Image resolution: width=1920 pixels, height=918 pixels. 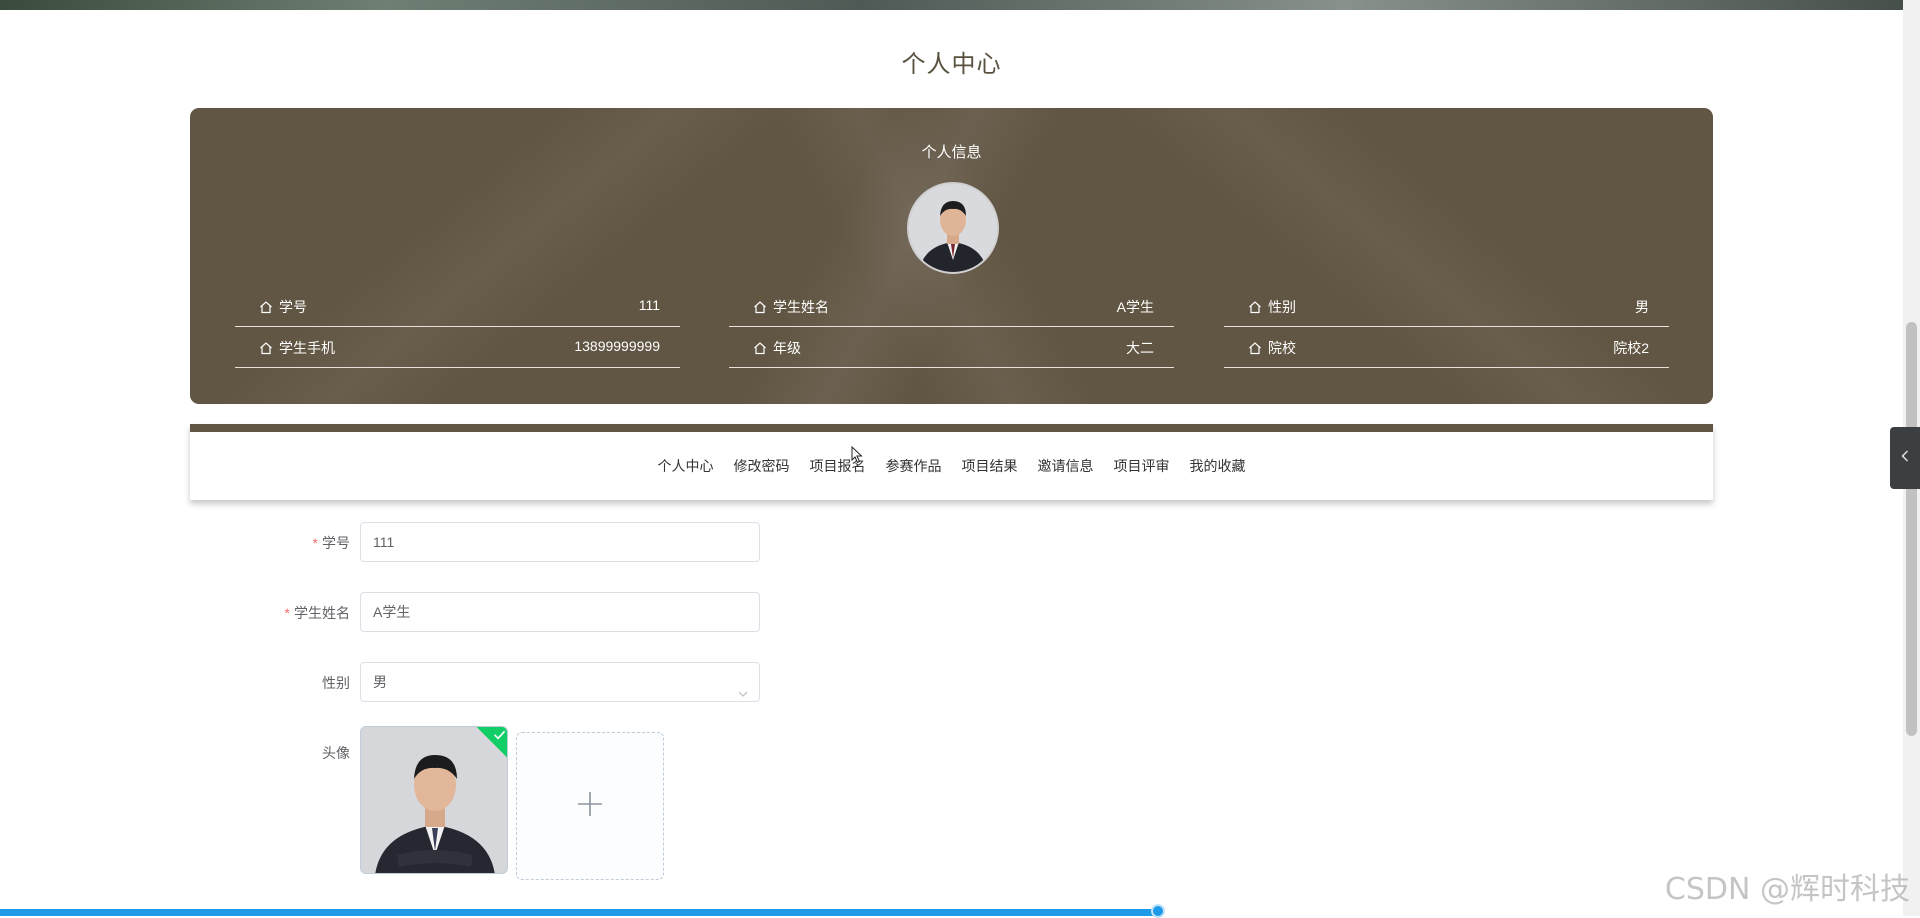 What do you see at coordinates (1446, 306) in the screenshot?
I see `info-cell-gender: 性别 男` at bounding box center [1446, 306].